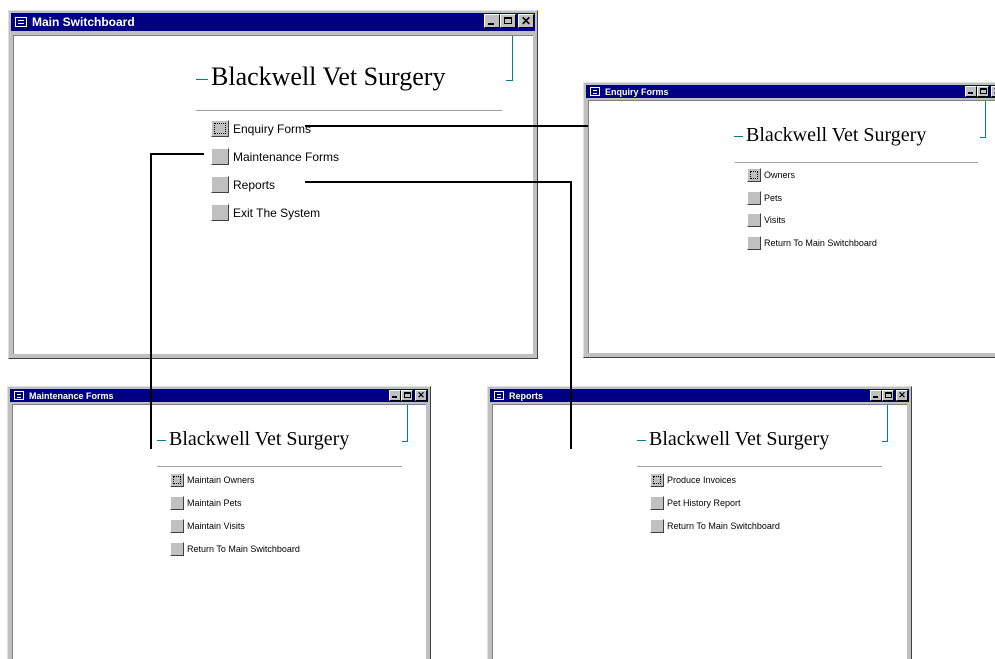 Image resolution: width=995 pixels, height=659 pixels. I want to click on item-label: Visits, so click(775, 220).